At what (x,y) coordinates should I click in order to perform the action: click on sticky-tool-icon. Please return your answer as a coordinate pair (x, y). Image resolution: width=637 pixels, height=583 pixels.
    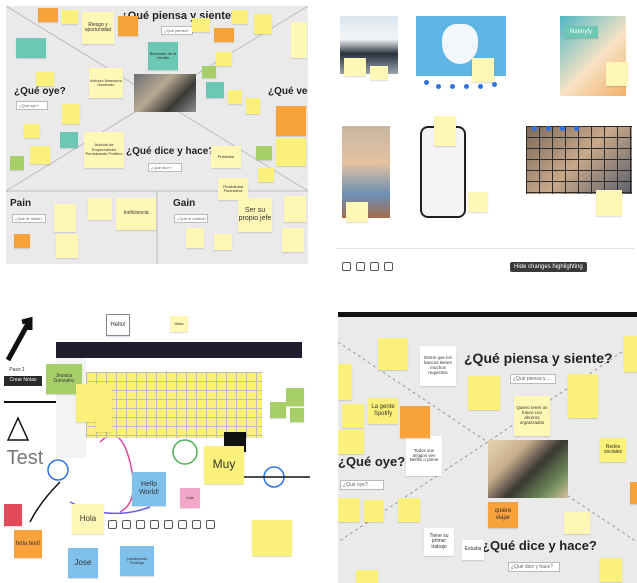
    Looking at the image, I should click on (112, 524).